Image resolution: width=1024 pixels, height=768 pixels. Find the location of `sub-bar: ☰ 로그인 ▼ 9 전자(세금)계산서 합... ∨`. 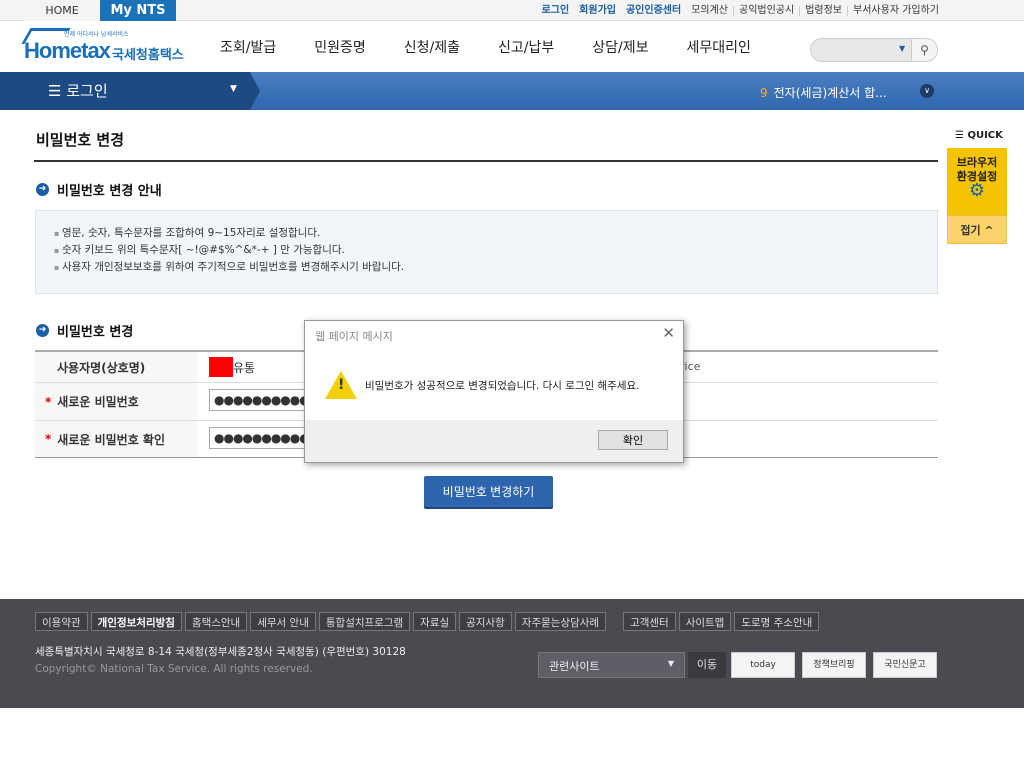

sub-bar: ☰ 로그인 ▼ 9 전자(세금)계산서 합... ∨ is located at coordinates (512, 91).